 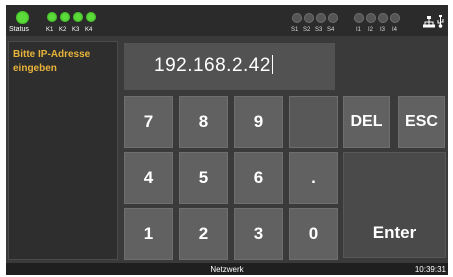 I want to click on key-3: 3, so click(x=258, y=234).